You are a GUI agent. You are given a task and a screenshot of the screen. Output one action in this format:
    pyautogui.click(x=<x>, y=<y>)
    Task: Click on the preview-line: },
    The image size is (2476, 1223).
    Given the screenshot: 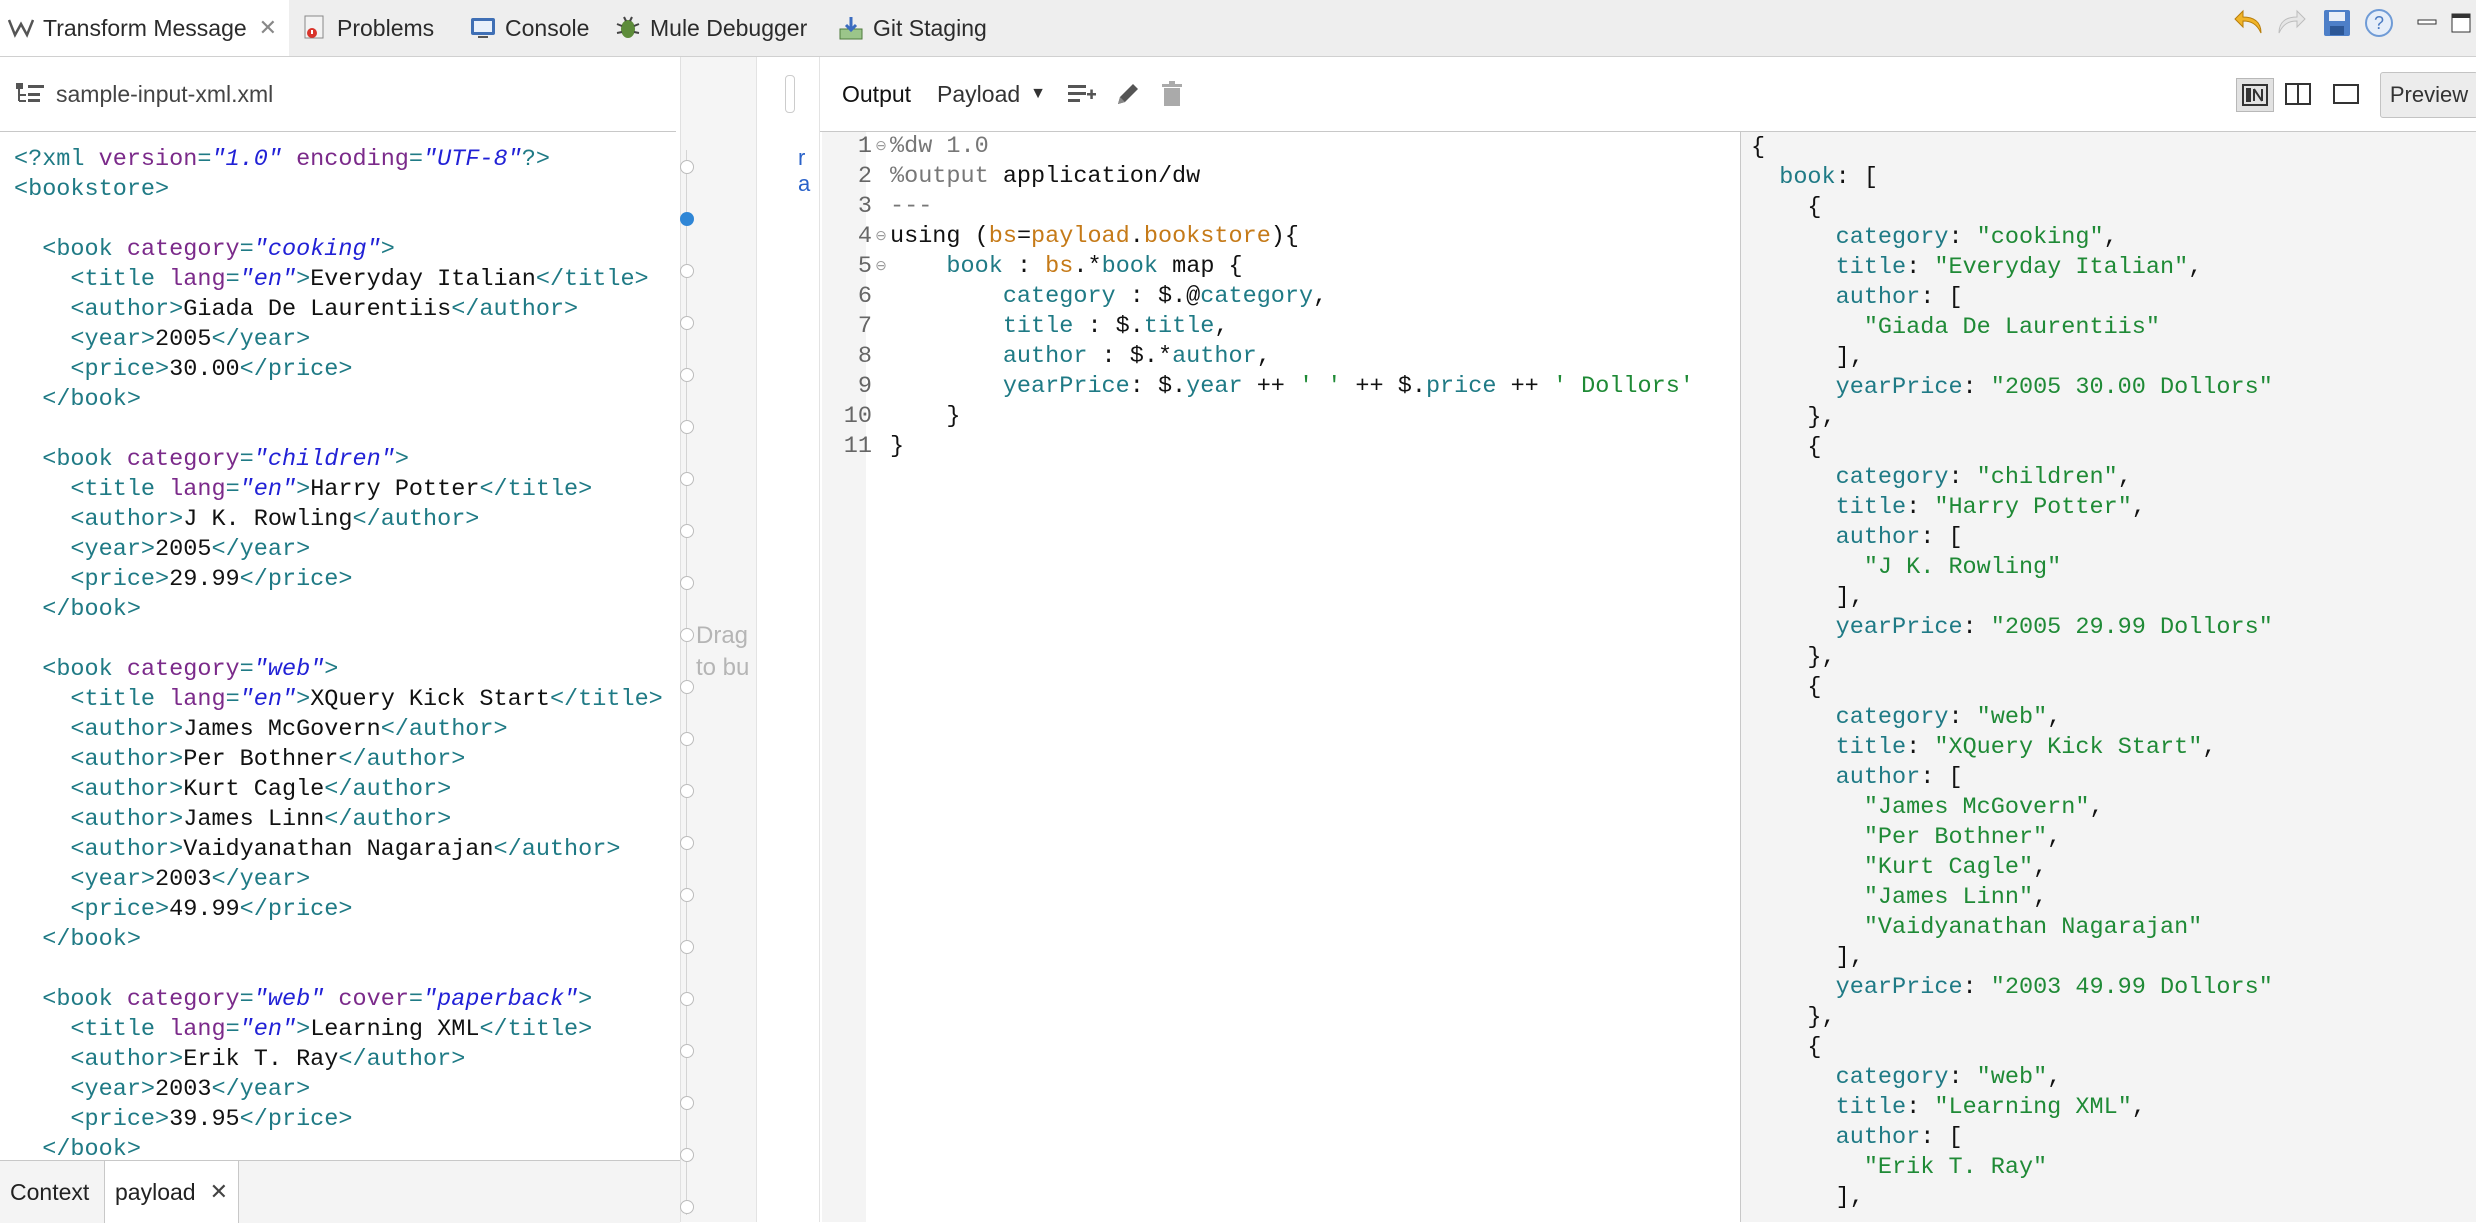 What is the action you would take?
    pyautogui.click(x=2012, y=658)
    